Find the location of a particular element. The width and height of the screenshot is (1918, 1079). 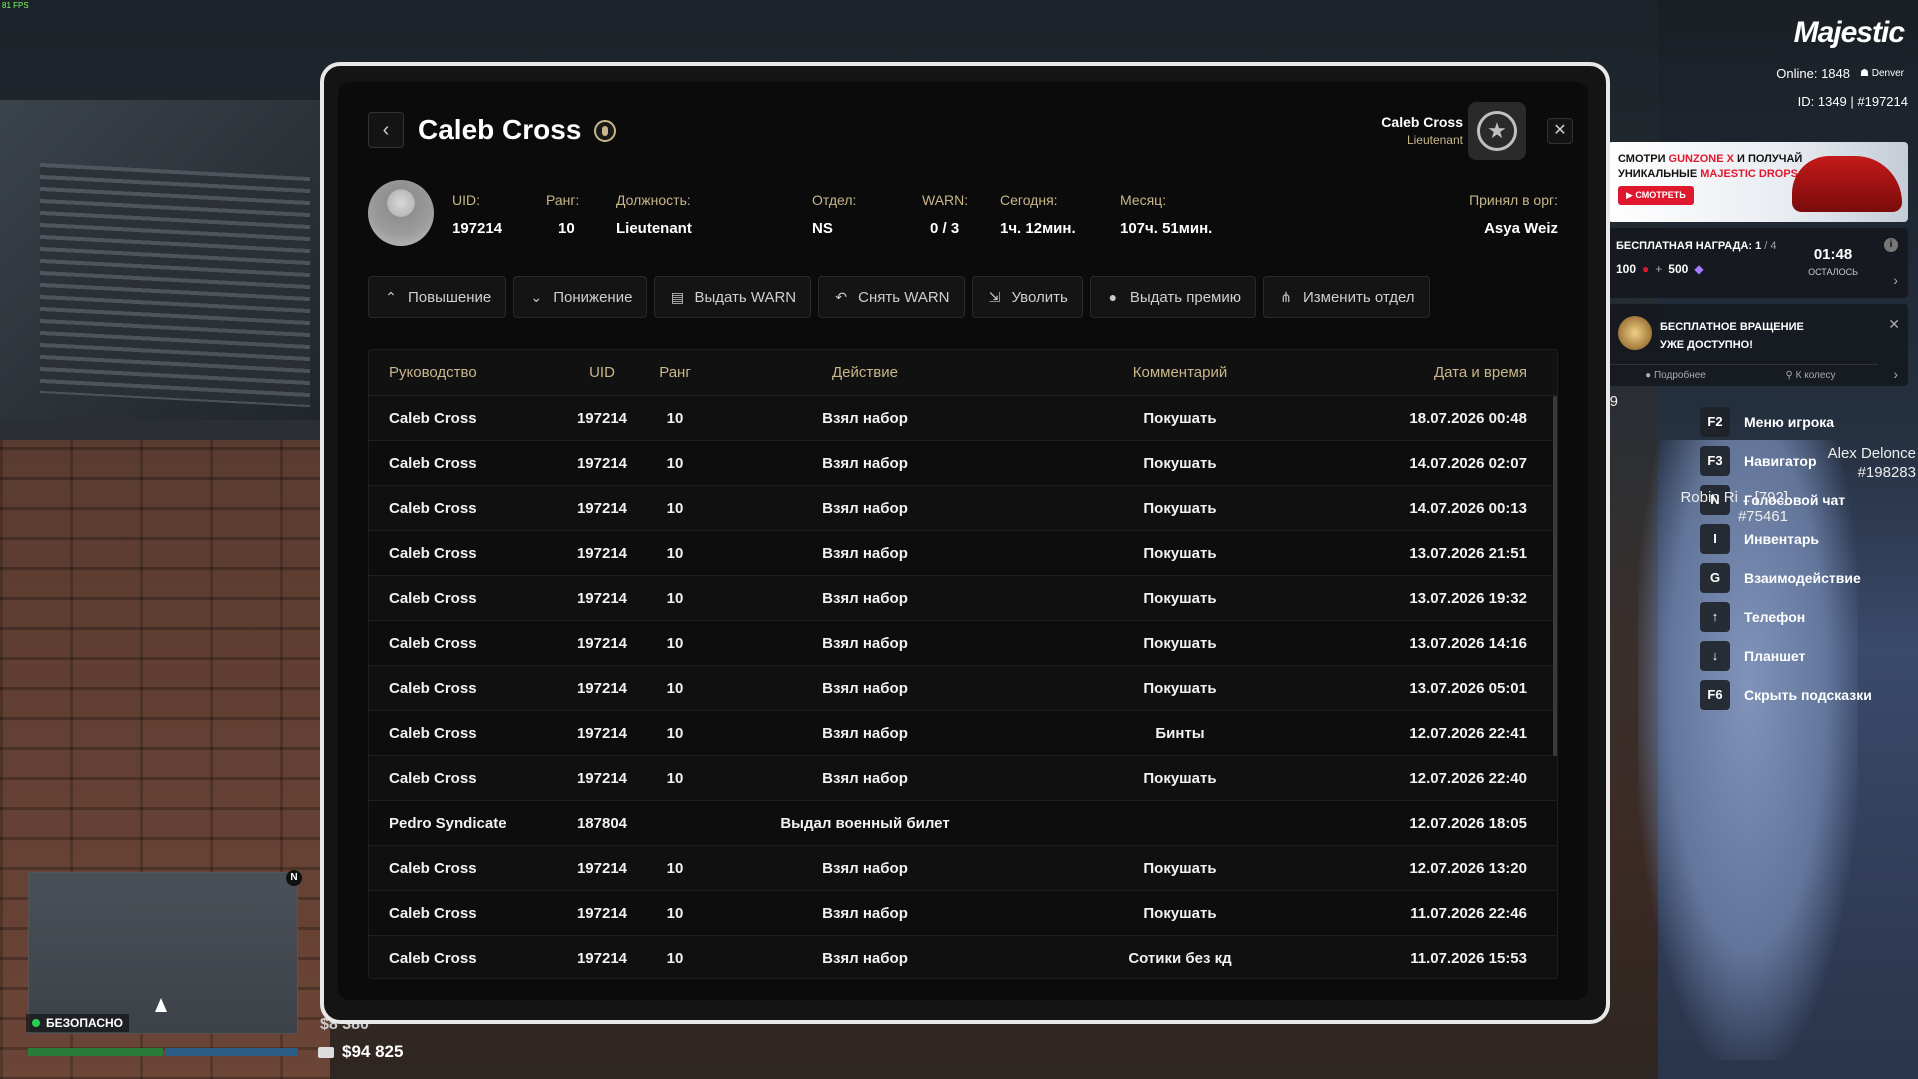

reward-plus: + is located at coordinates (1659, 269).